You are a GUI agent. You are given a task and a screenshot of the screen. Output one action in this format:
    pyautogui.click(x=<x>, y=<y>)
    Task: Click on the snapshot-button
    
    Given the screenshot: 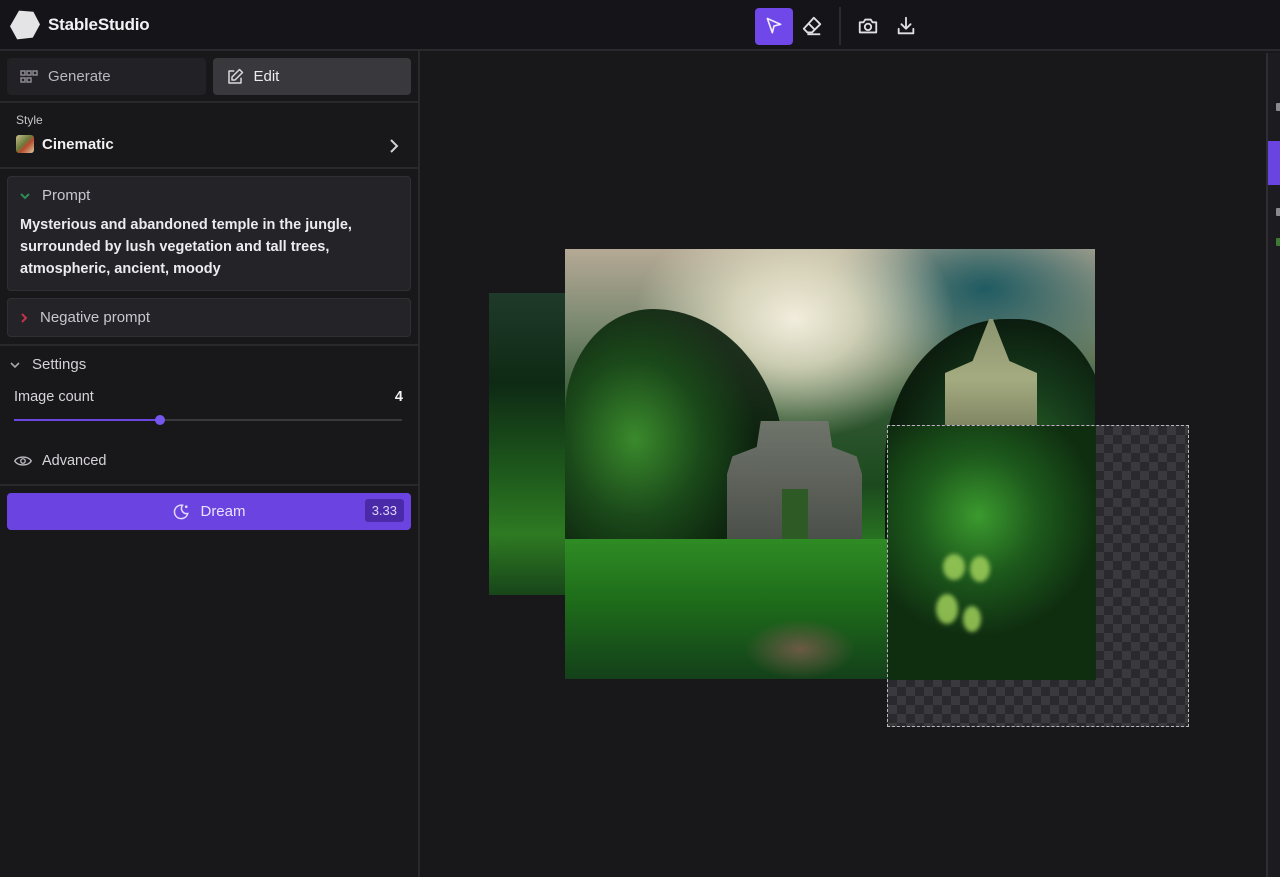 What is the action you would take?
    pyautogui.click(x=868, y=26)
    